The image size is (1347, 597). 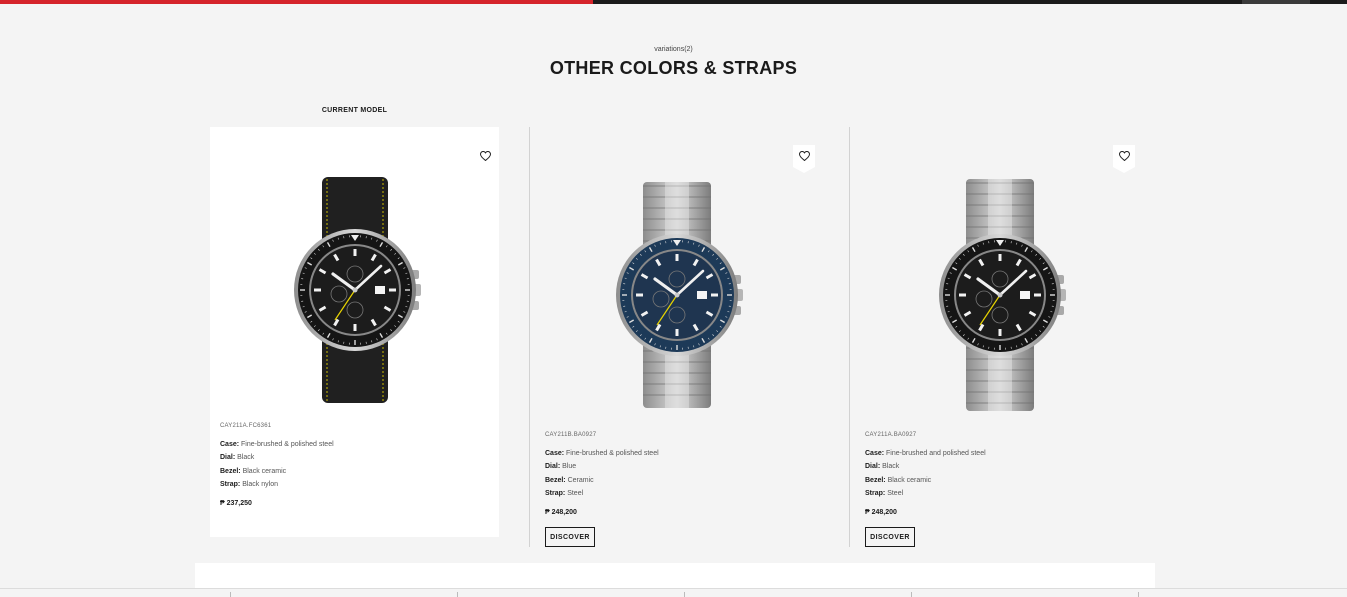 I want to click on spec-bezel: Bezel: Ceramic, so click(x=569, y=480).